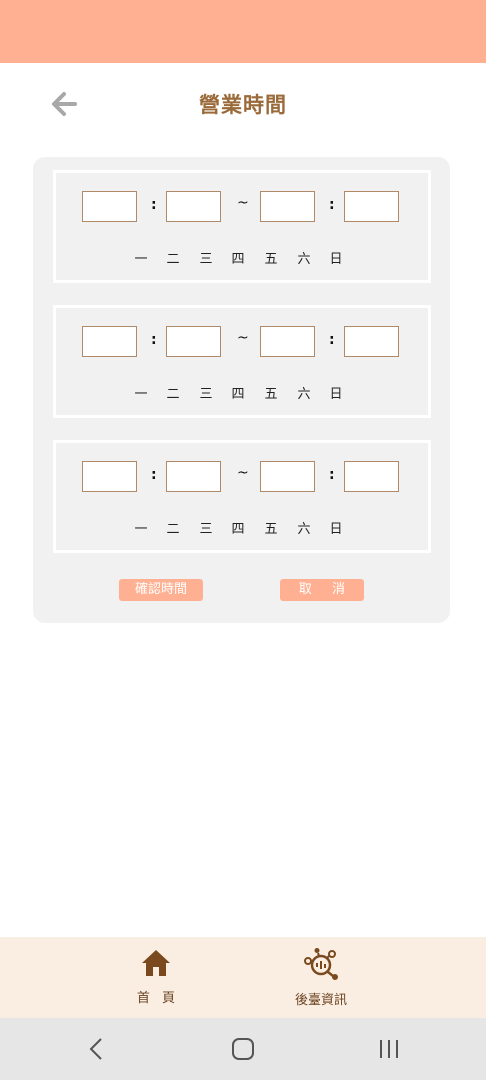 The width and height of the screenshot is (486, 1080). I want to click on system-home-button, so click(243, 1049).